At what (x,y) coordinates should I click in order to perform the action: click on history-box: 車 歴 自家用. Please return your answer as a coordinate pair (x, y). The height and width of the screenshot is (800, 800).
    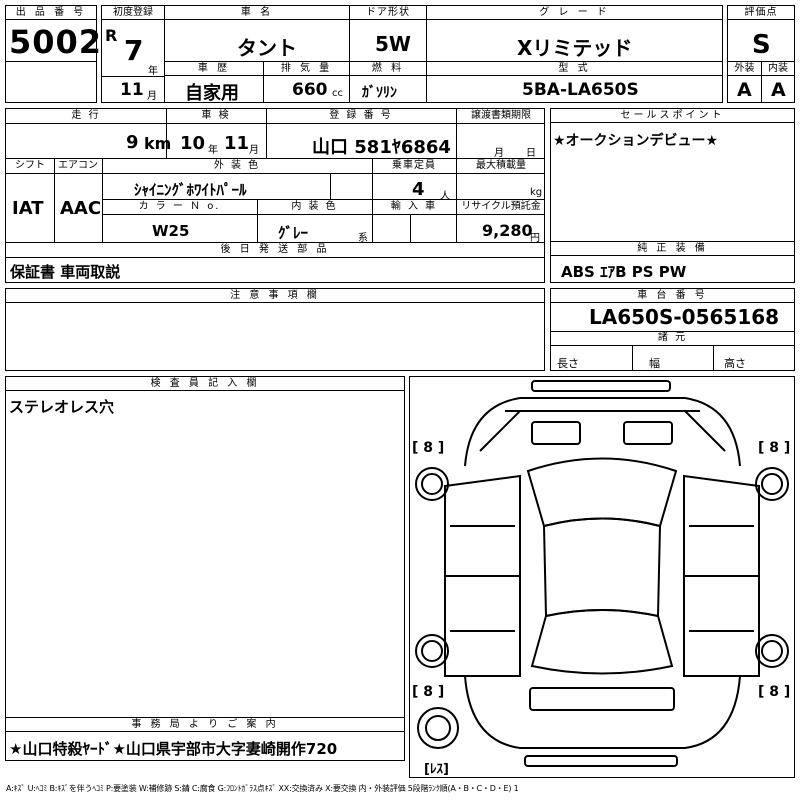
    Looking at the image, I should click on (214, 82).